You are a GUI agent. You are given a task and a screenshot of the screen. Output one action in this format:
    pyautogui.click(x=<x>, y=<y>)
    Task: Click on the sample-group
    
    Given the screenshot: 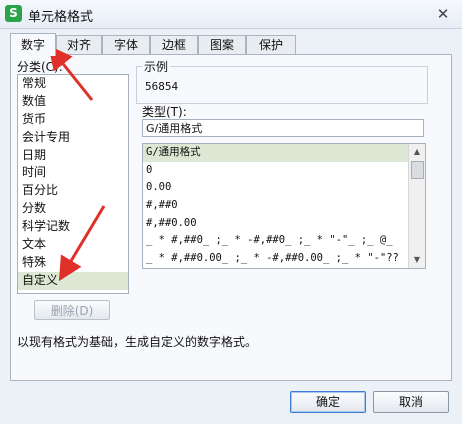 What is the action you would take?
    pyautogui.click(x=282, y=85)
    